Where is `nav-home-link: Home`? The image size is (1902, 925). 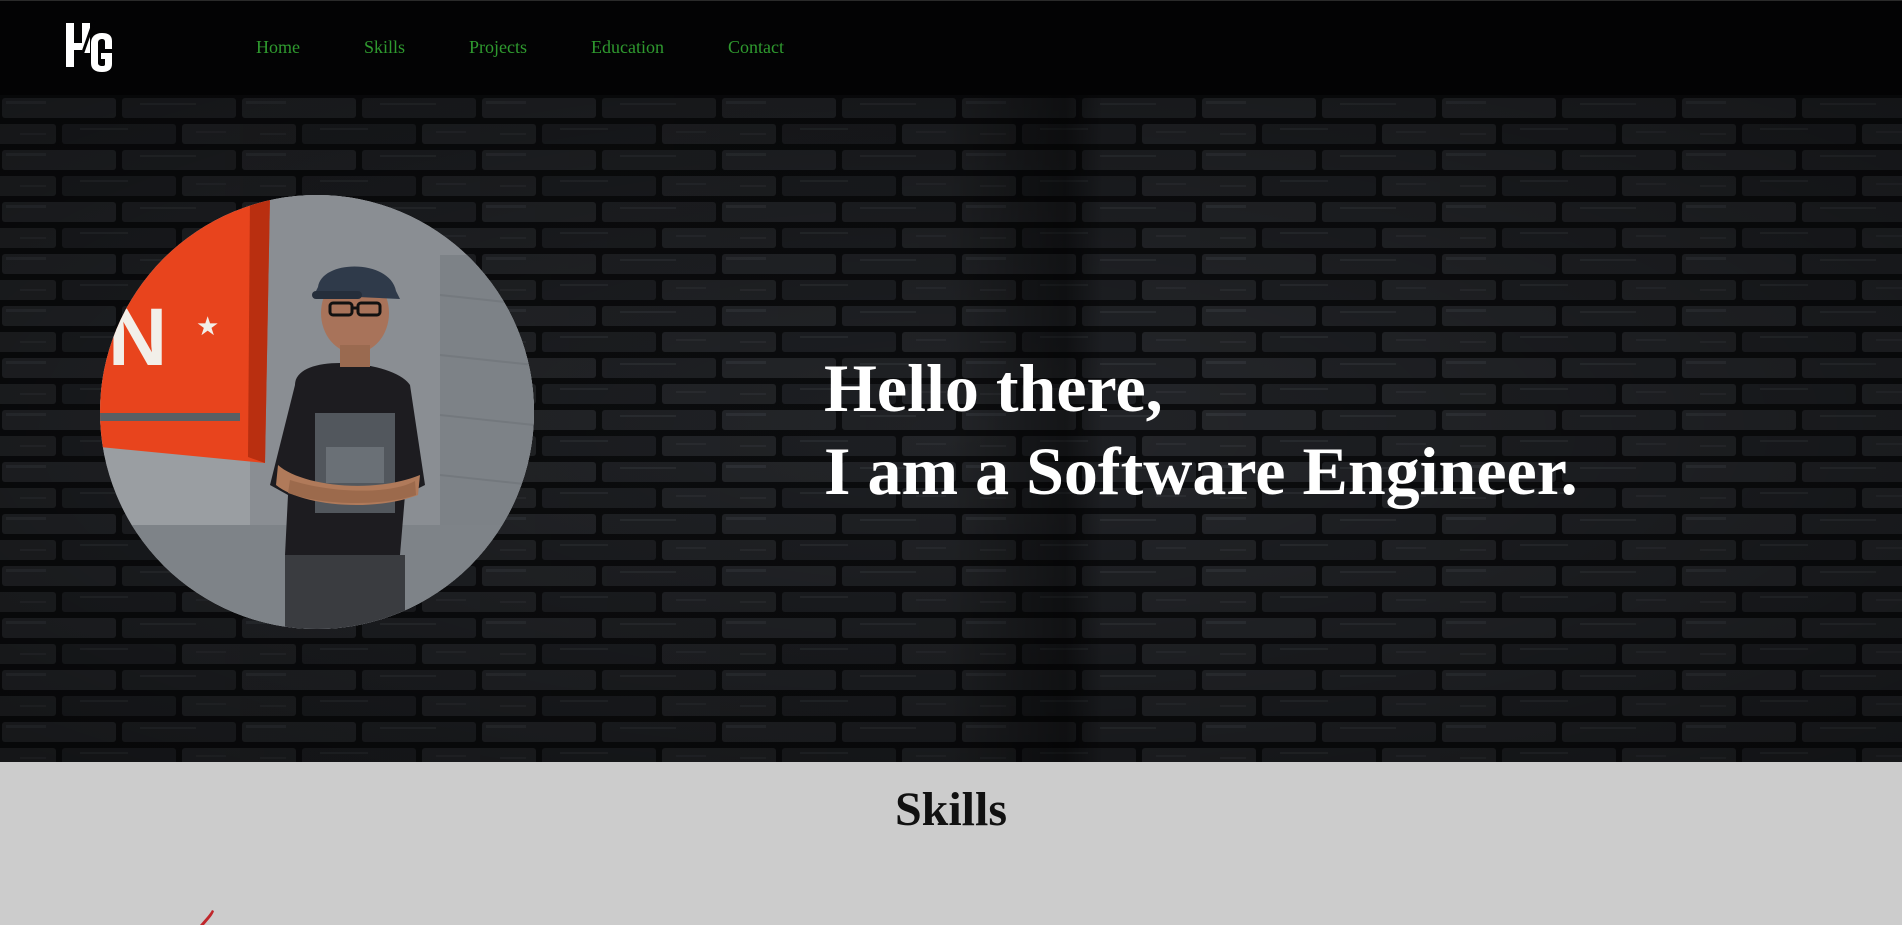
nav-home-link: Home is located at coordinates (278, 47).